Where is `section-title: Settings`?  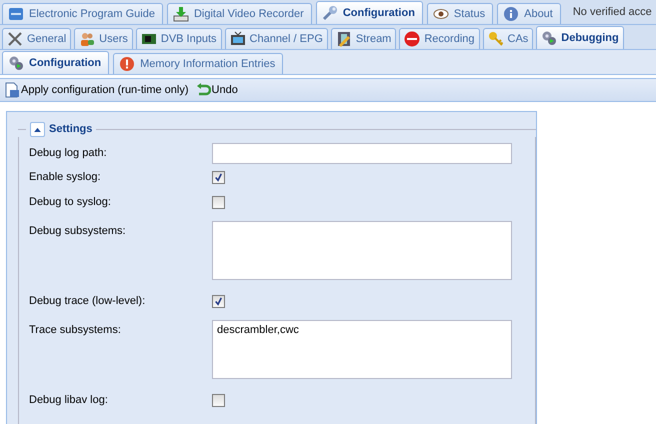 section-title: Settings is located at coordinates (70, 129).